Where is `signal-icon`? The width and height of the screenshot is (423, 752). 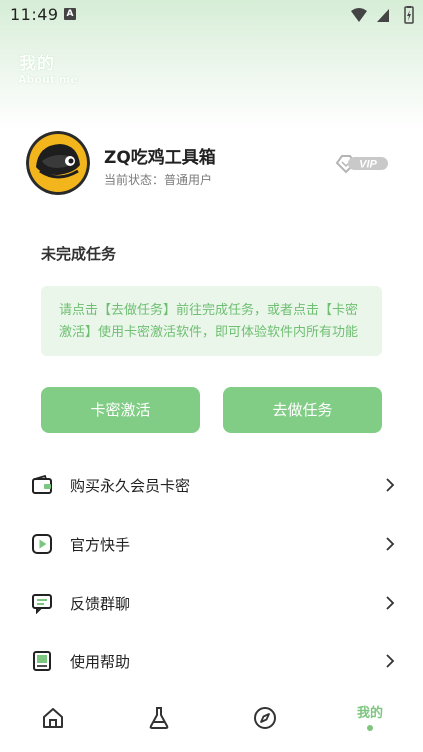 signal-icon is located at coordinates (383, 15).